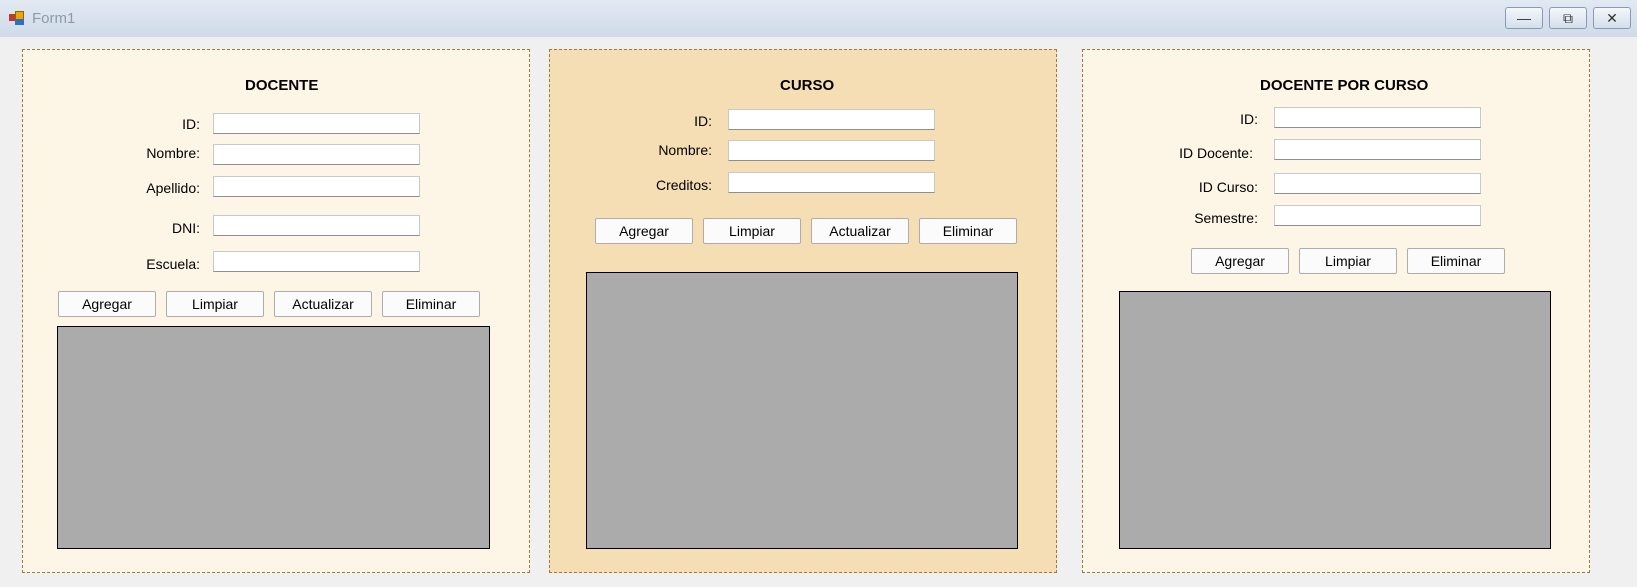 Image resolution: width=1637 pixels, height=587 pixels. Describe the element at coordinates (685, 150) in the screenshot. I see `curso-nombre-label: Nombre:` at that location.